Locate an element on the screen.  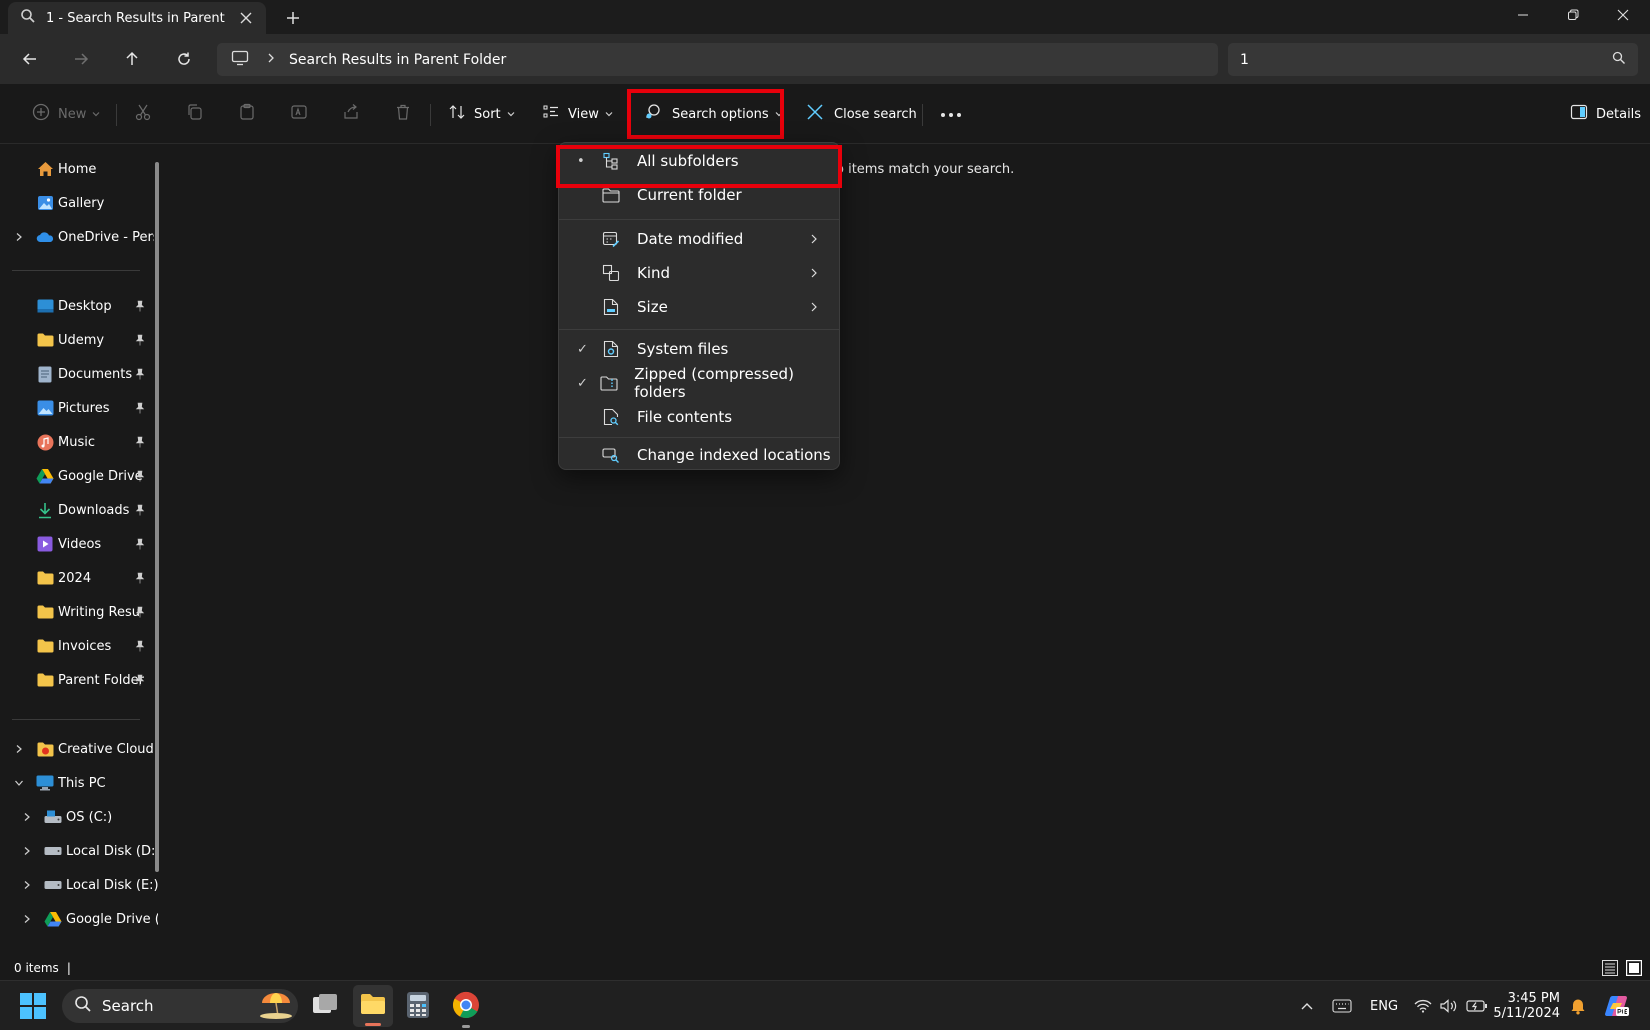
address-bar: Search Results in Parent Folder is located at coordinates (717, 59).